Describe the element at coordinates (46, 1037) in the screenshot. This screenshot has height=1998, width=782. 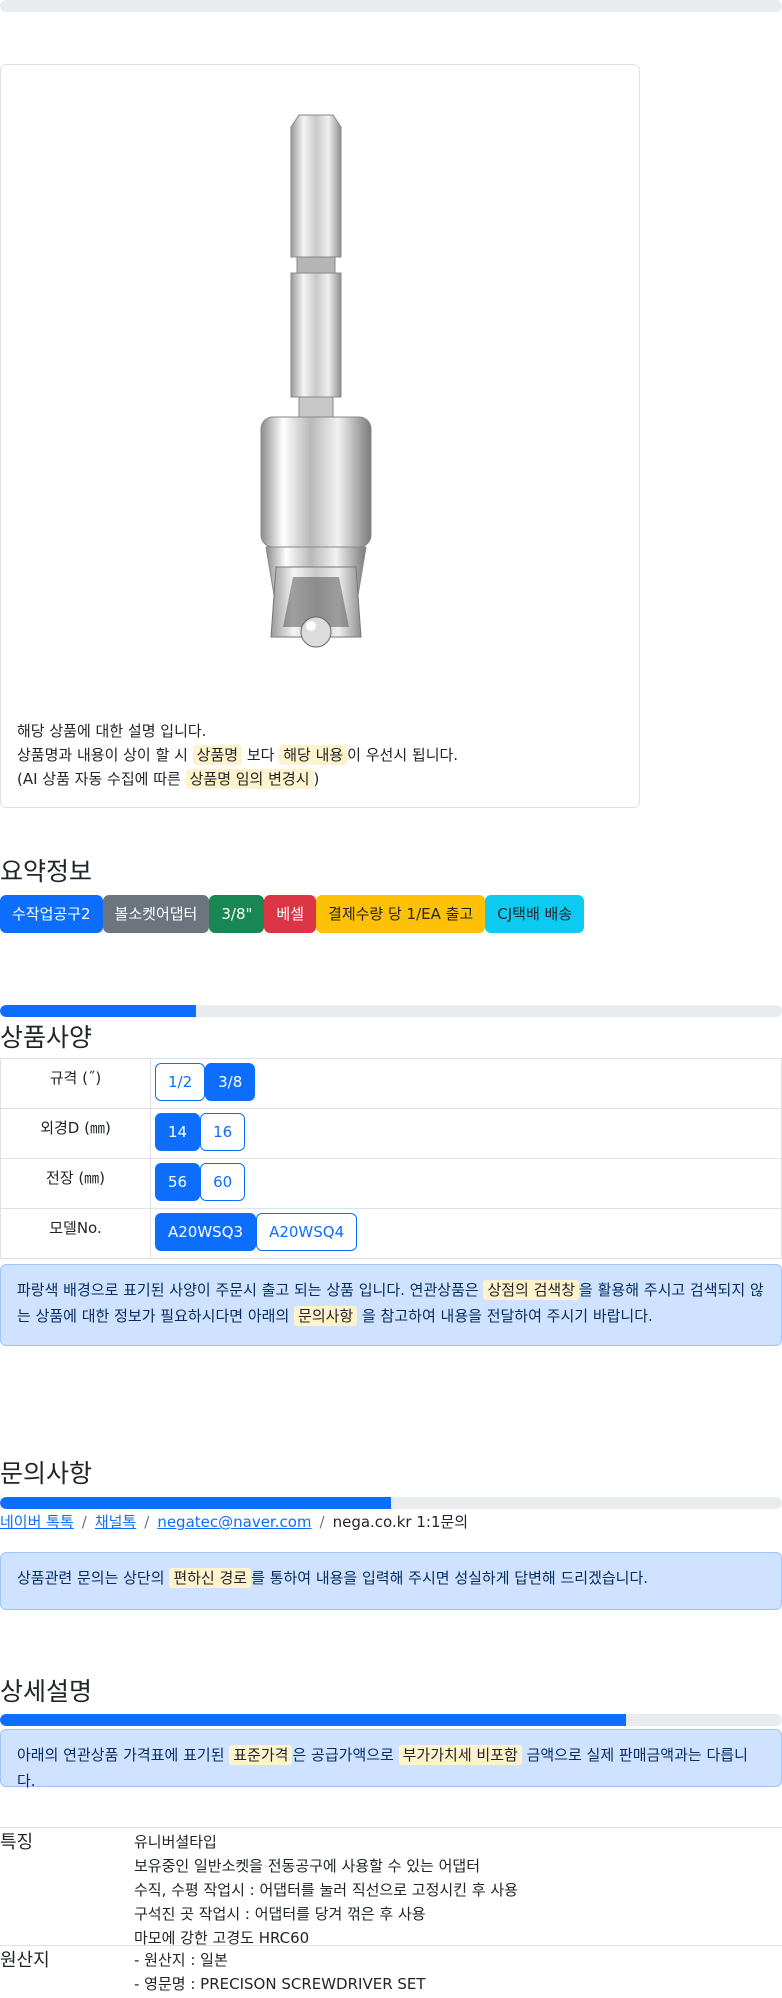
I see `spec-title: 상품사양` at that location.